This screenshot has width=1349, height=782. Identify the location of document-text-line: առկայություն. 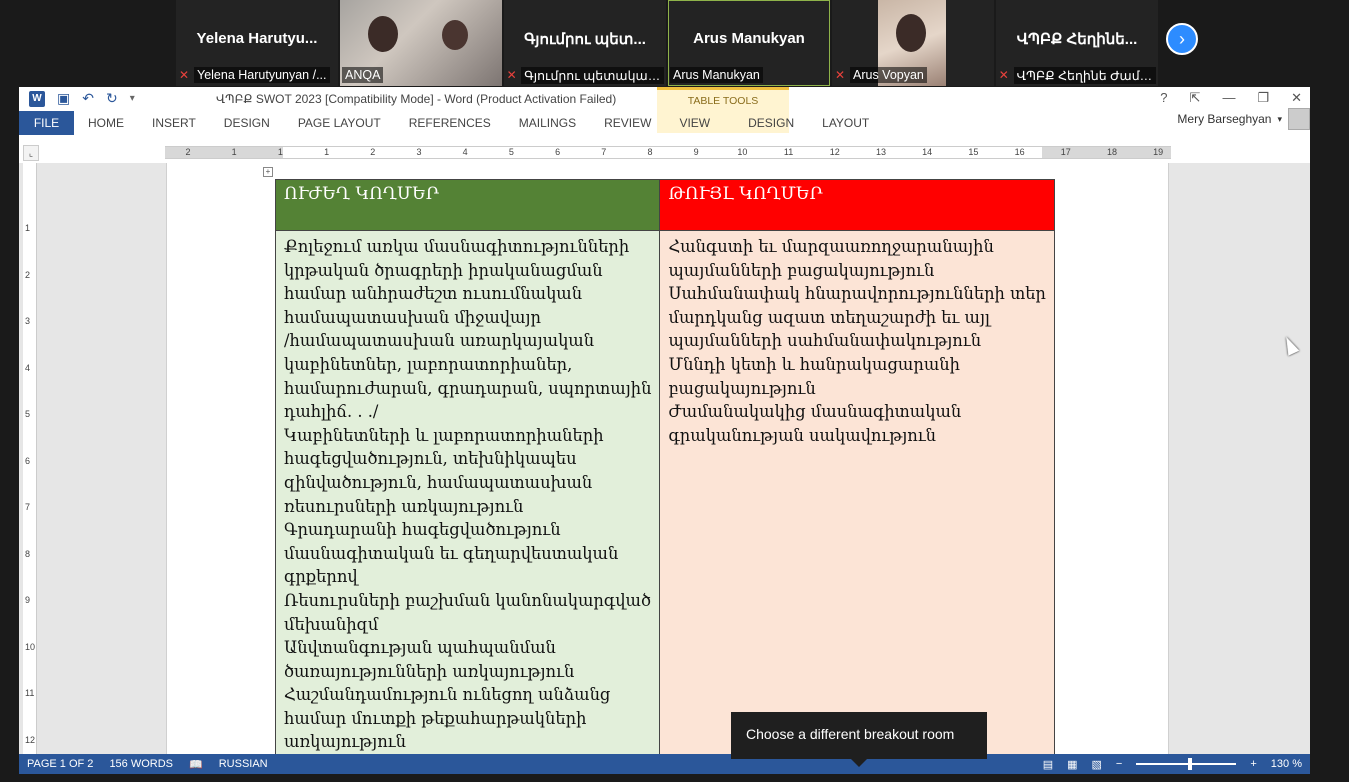
(467, 742).